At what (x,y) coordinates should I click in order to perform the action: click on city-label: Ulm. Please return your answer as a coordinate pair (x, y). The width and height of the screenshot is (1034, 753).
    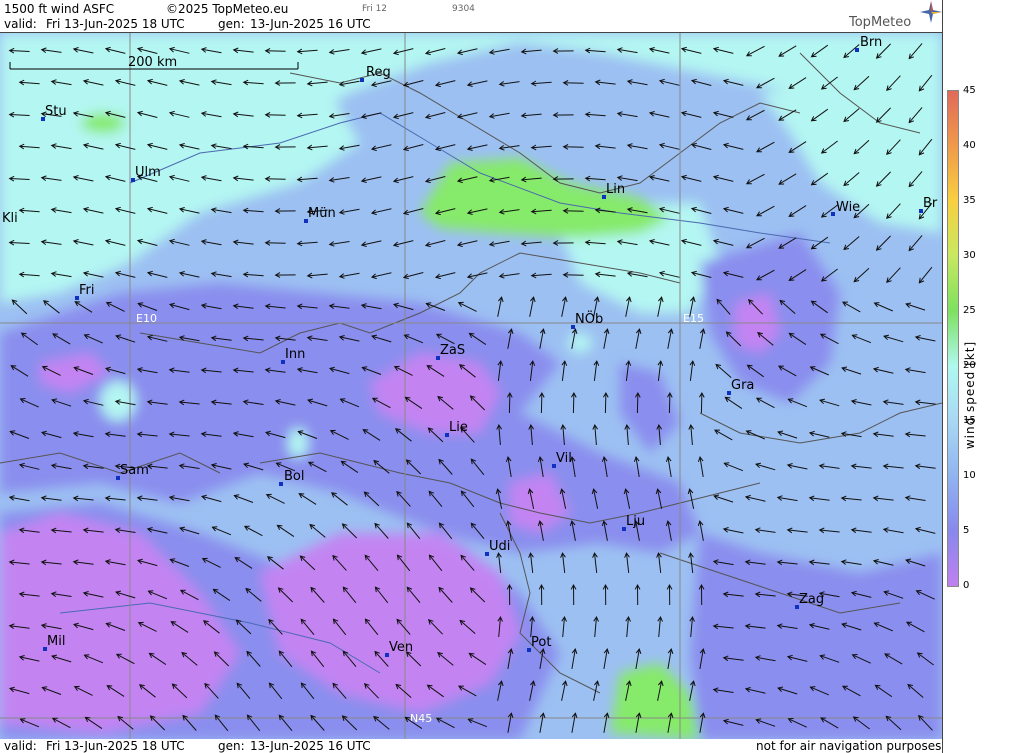
    Looking at the image, I should click on (148, 172).